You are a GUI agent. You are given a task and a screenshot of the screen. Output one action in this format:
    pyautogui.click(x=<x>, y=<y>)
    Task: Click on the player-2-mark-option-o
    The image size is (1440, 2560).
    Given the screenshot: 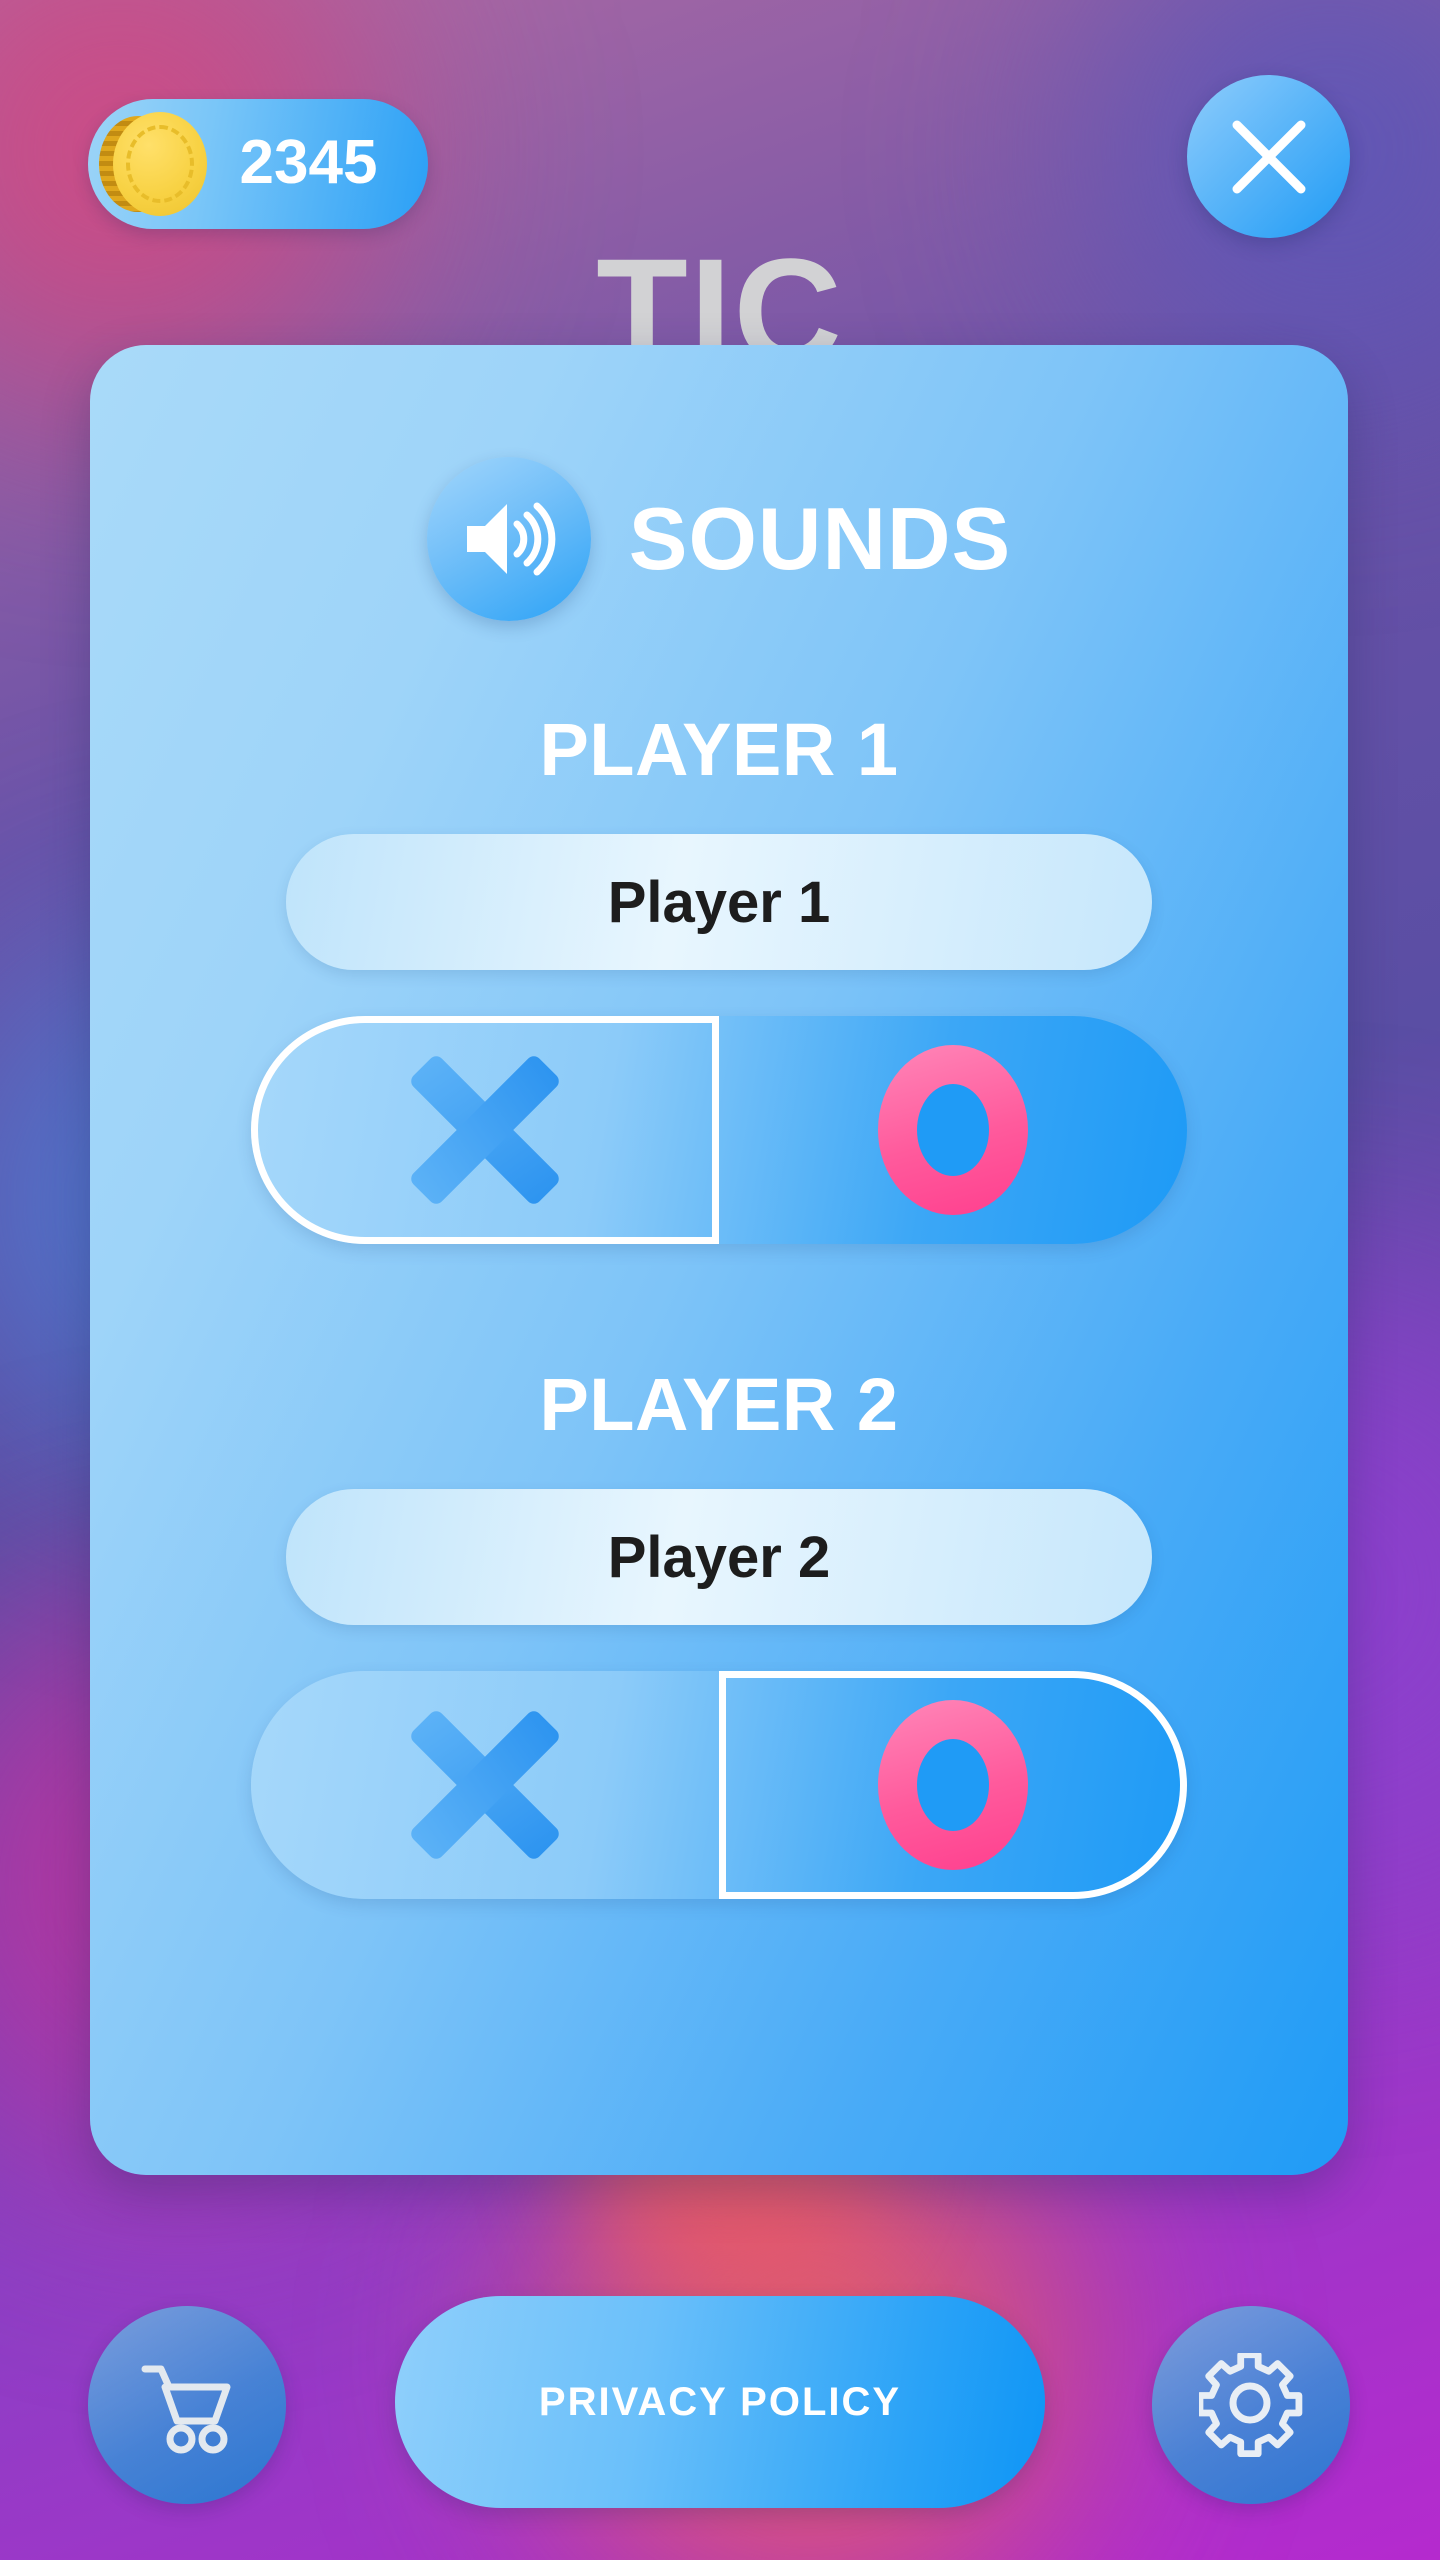 What is the action you would take?
    pyautogui.click(x=953, y=1785)
    